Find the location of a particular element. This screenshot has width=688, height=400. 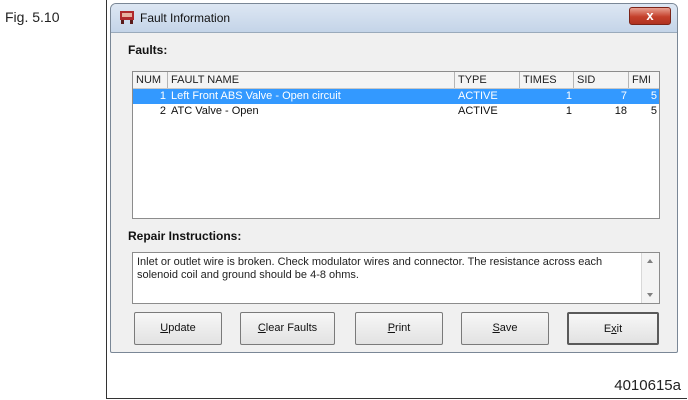

update-button: Update is located at coordinates (178, 328).